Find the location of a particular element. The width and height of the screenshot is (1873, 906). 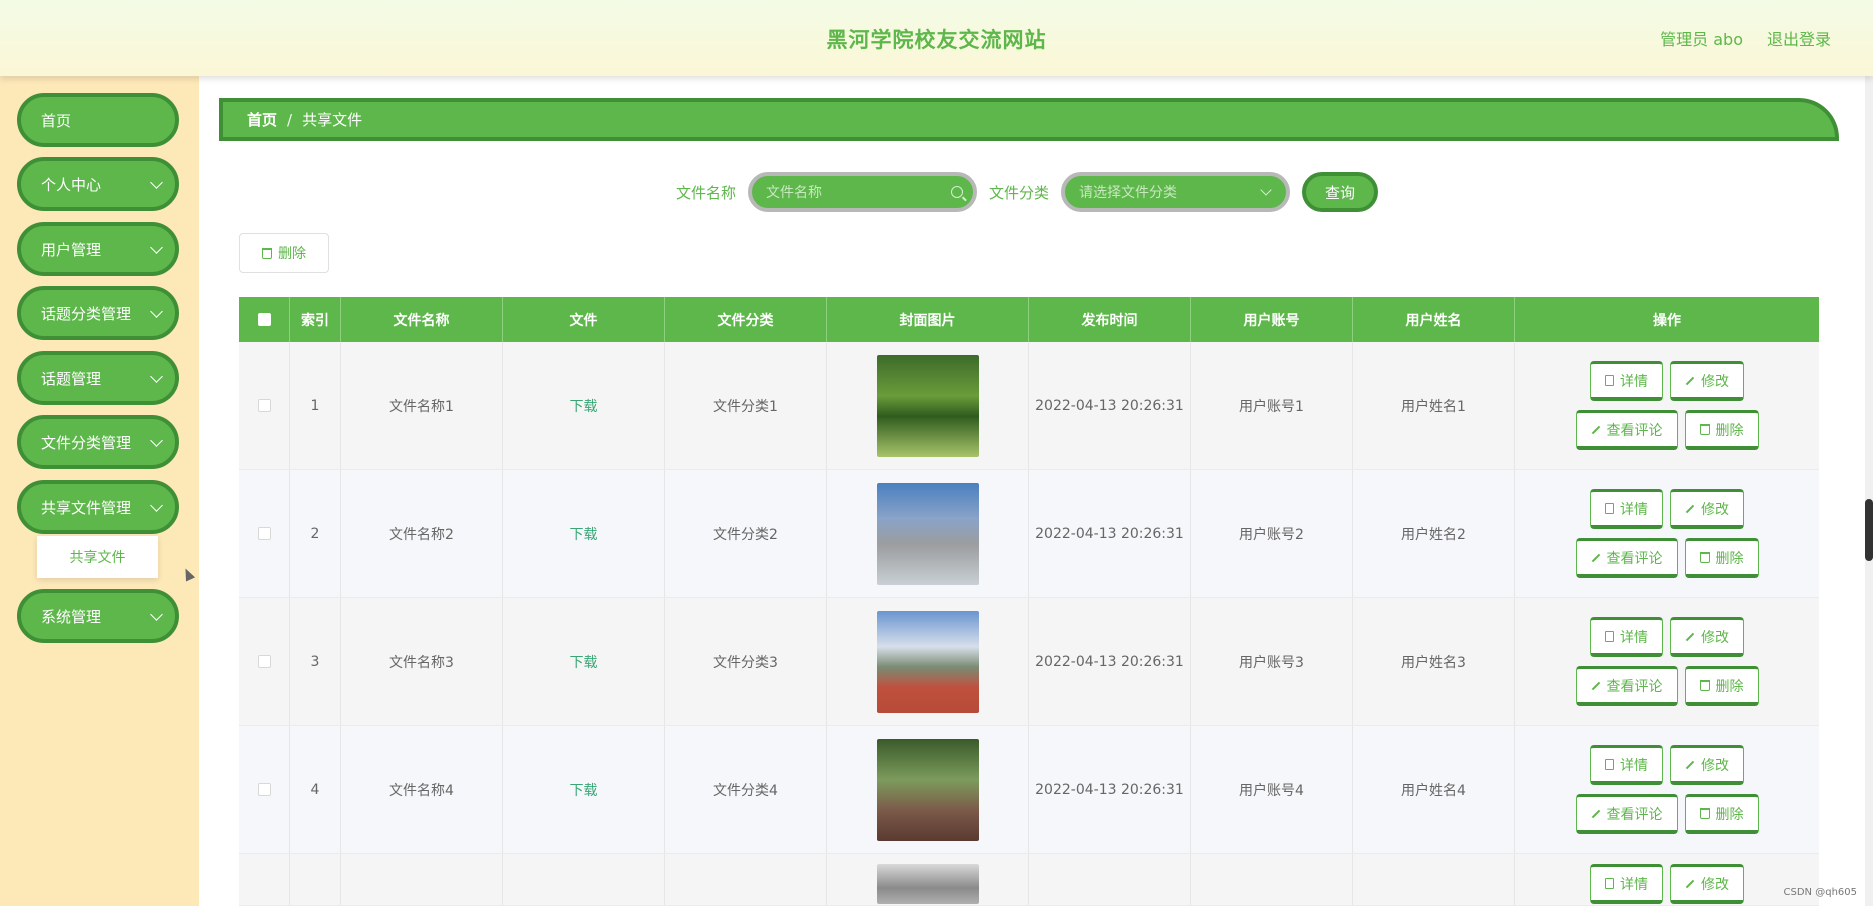

index-cell: 4 is located at coordinates (315, 789).